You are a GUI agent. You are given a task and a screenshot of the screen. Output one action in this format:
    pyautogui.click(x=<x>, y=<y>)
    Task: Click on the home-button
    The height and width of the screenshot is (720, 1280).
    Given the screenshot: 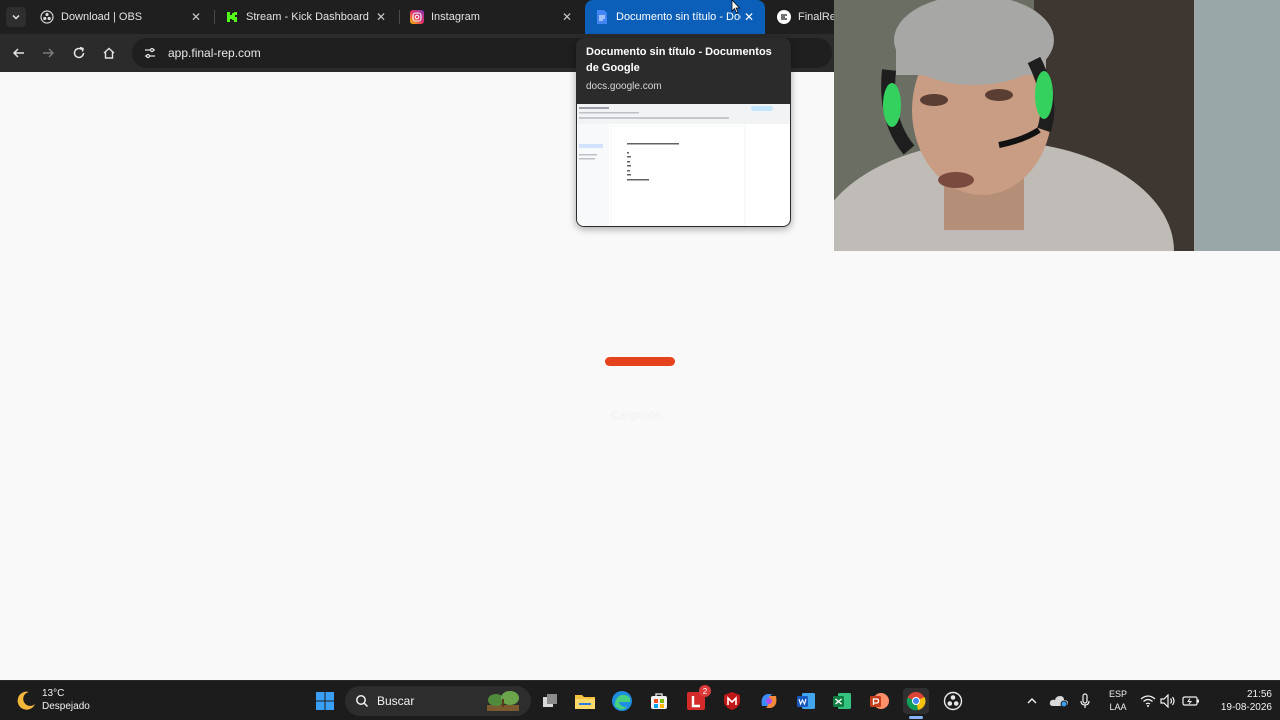 What is the action you would take?
    pyautogui.click(x=109, y=53)
    